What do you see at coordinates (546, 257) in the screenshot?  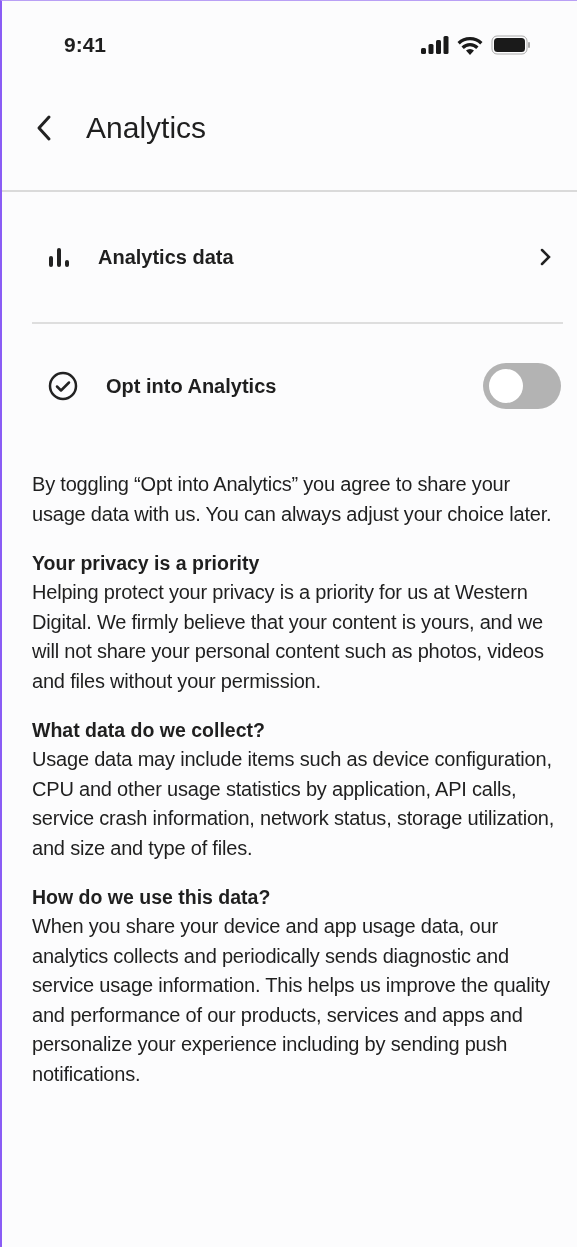 I see `chevron-right-icon` at bounding box center [546, 257].